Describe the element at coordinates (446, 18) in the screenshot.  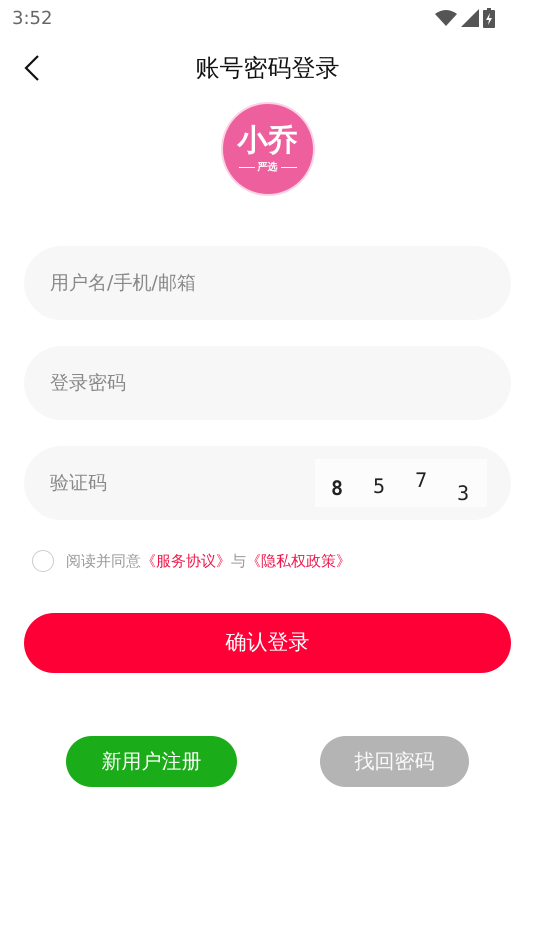
I see `wifi-icon` at that location.